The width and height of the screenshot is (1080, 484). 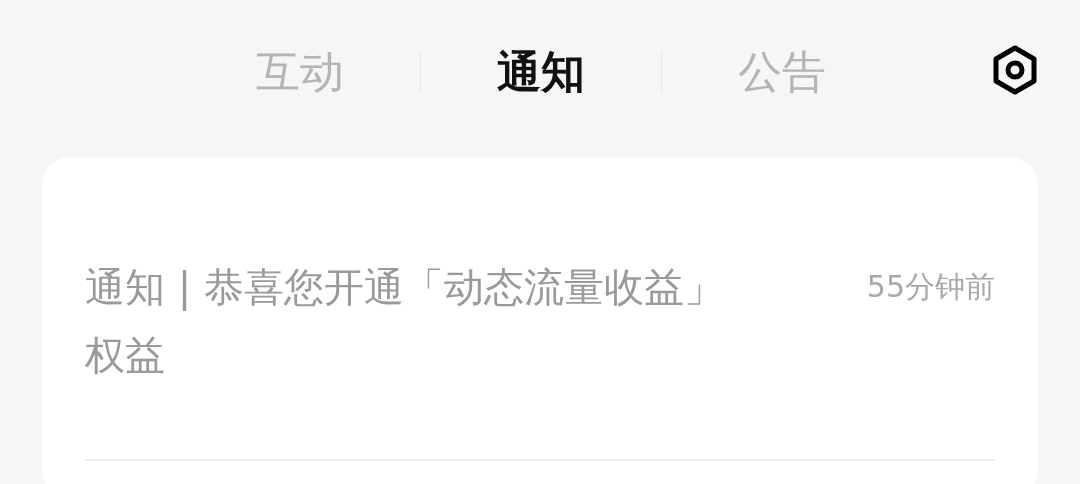 I want to click on notification-time: 55分钟前, so click(x=930, y=287).